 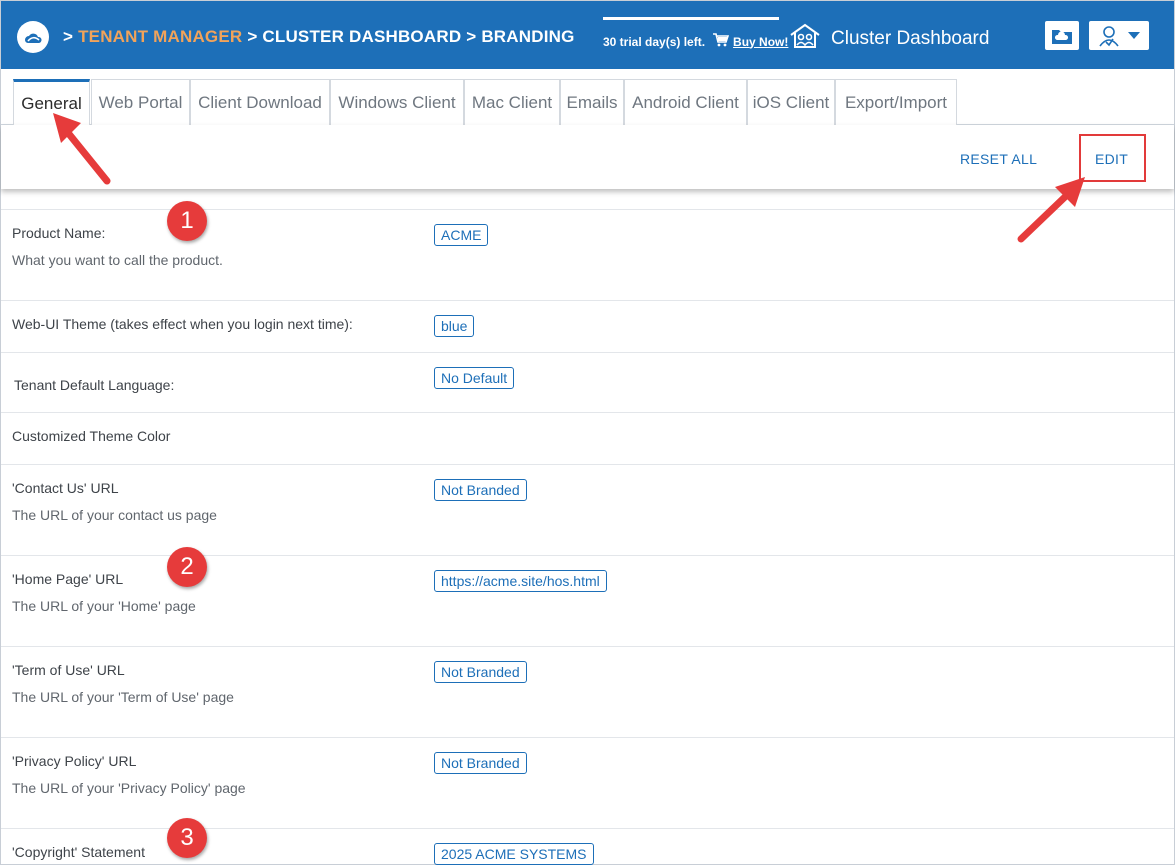 What do you see at coordinates (587, 438) in the screenshot?
I see `setting-row-theme-color: Customized Theme Color` at bounding box center [587, 438].